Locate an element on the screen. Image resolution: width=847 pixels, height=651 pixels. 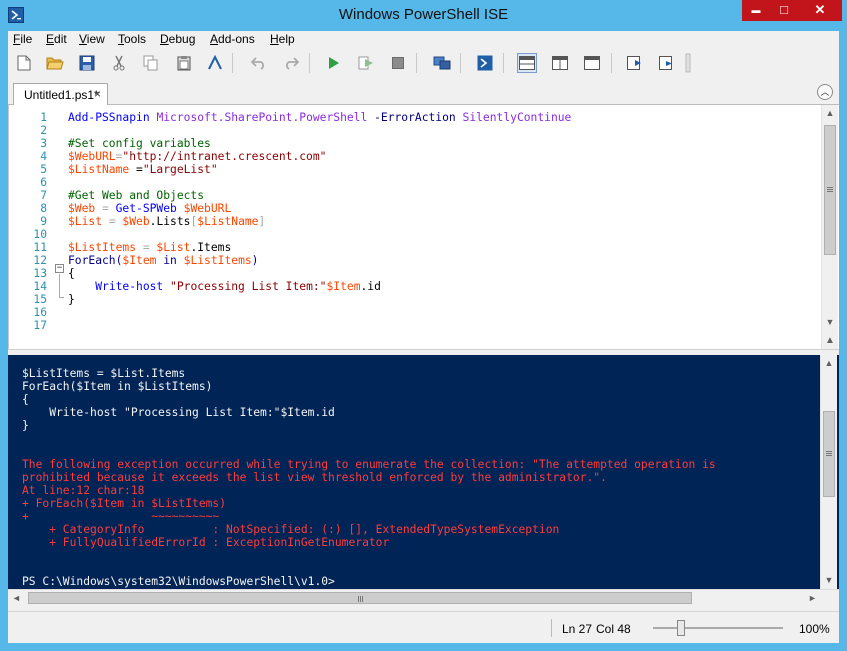
code-token: $ListName is located at coordinates (228, 221).